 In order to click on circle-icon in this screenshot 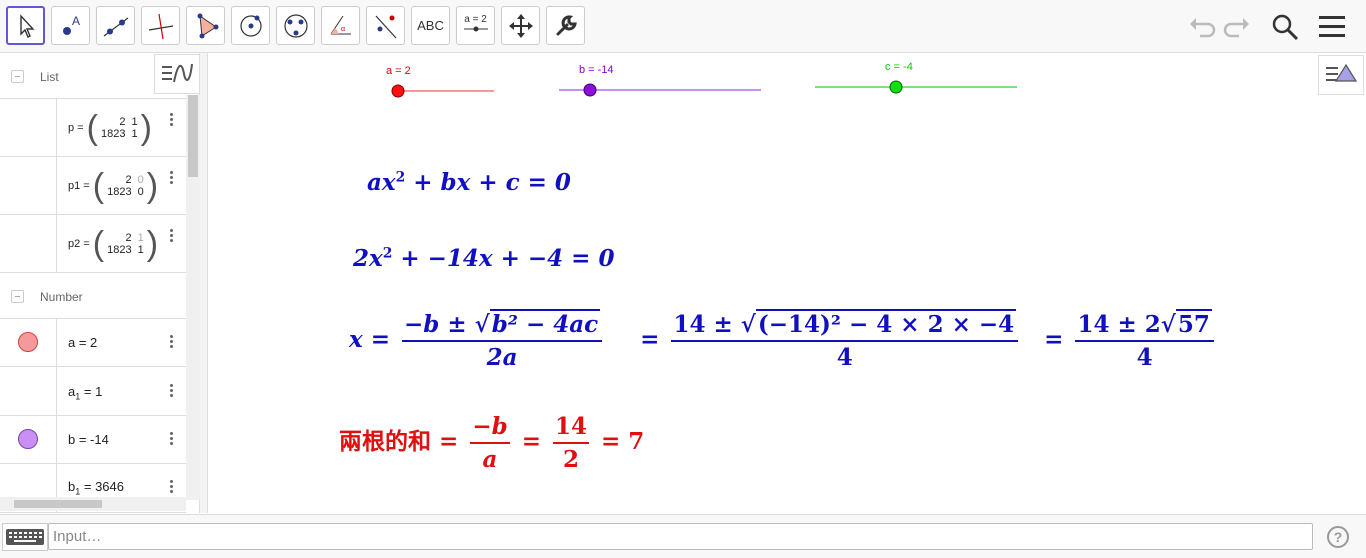, I will do `click(250, 25)`.